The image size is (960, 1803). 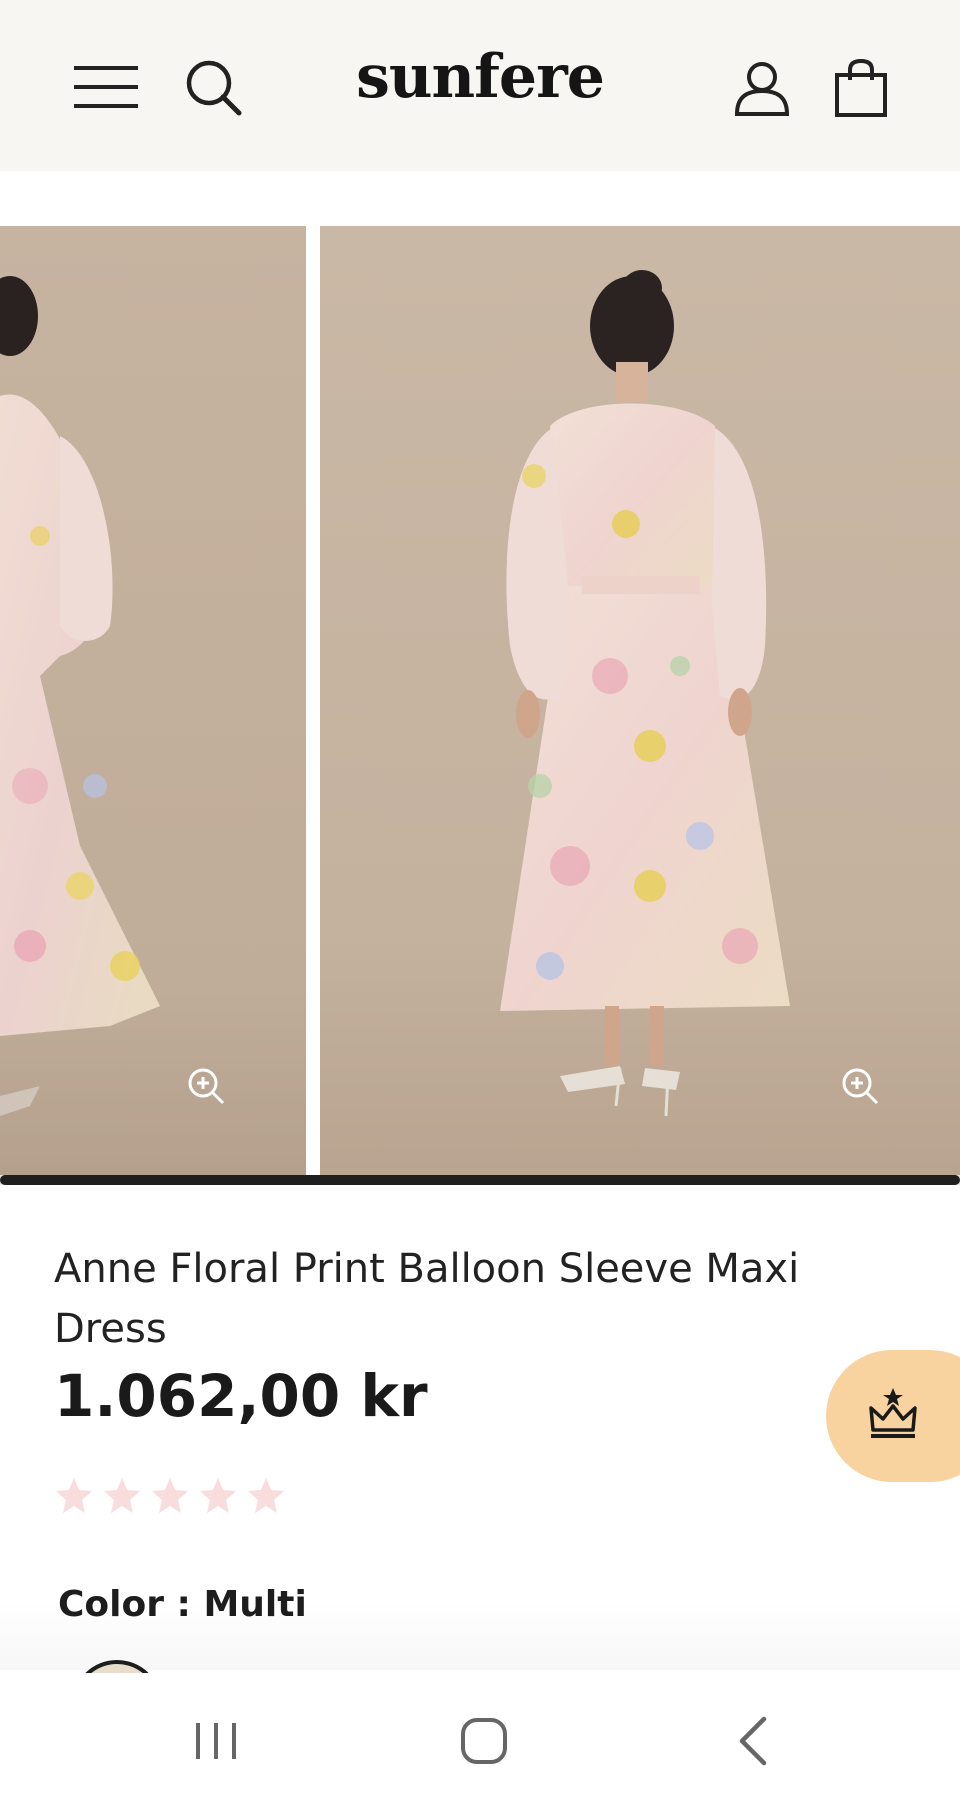 I want to click on brand-logo: sunfere, so click(x=480, y=77).